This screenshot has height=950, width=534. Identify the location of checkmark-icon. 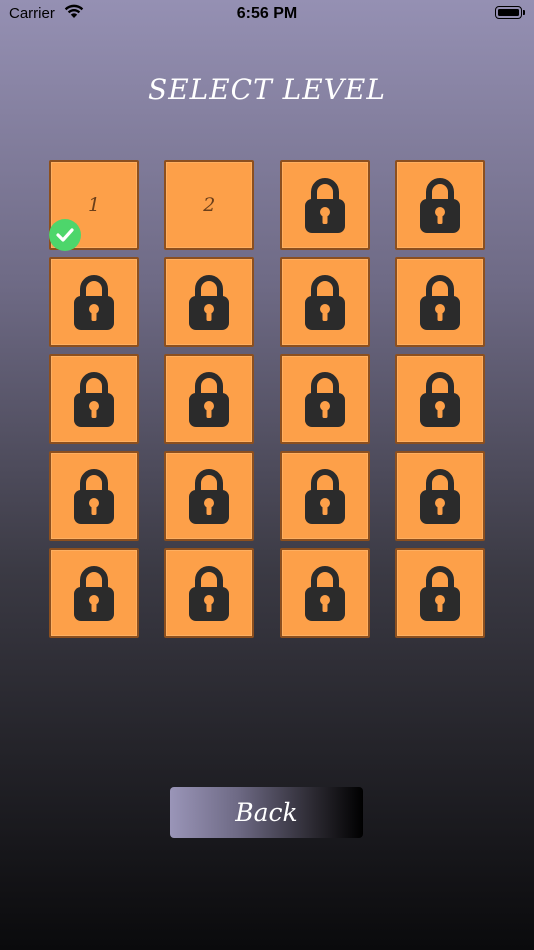
(65, 235).